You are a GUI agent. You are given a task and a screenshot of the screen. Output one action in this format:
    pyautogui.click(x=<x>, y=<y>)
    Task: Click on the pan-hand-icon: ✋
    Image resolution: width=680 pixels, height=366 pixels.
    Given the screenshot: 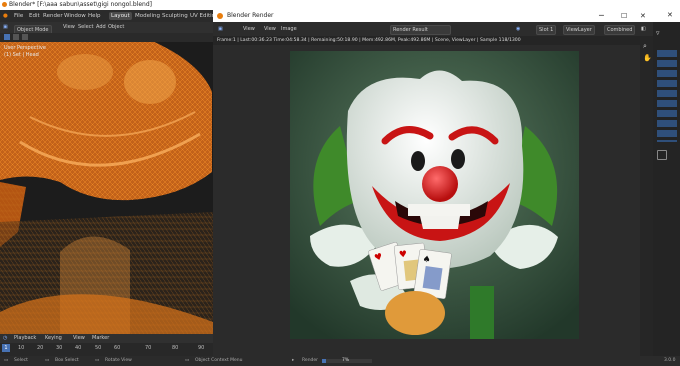 What is the action you would take?
    pyautogui.click(x=647, y=58)
    